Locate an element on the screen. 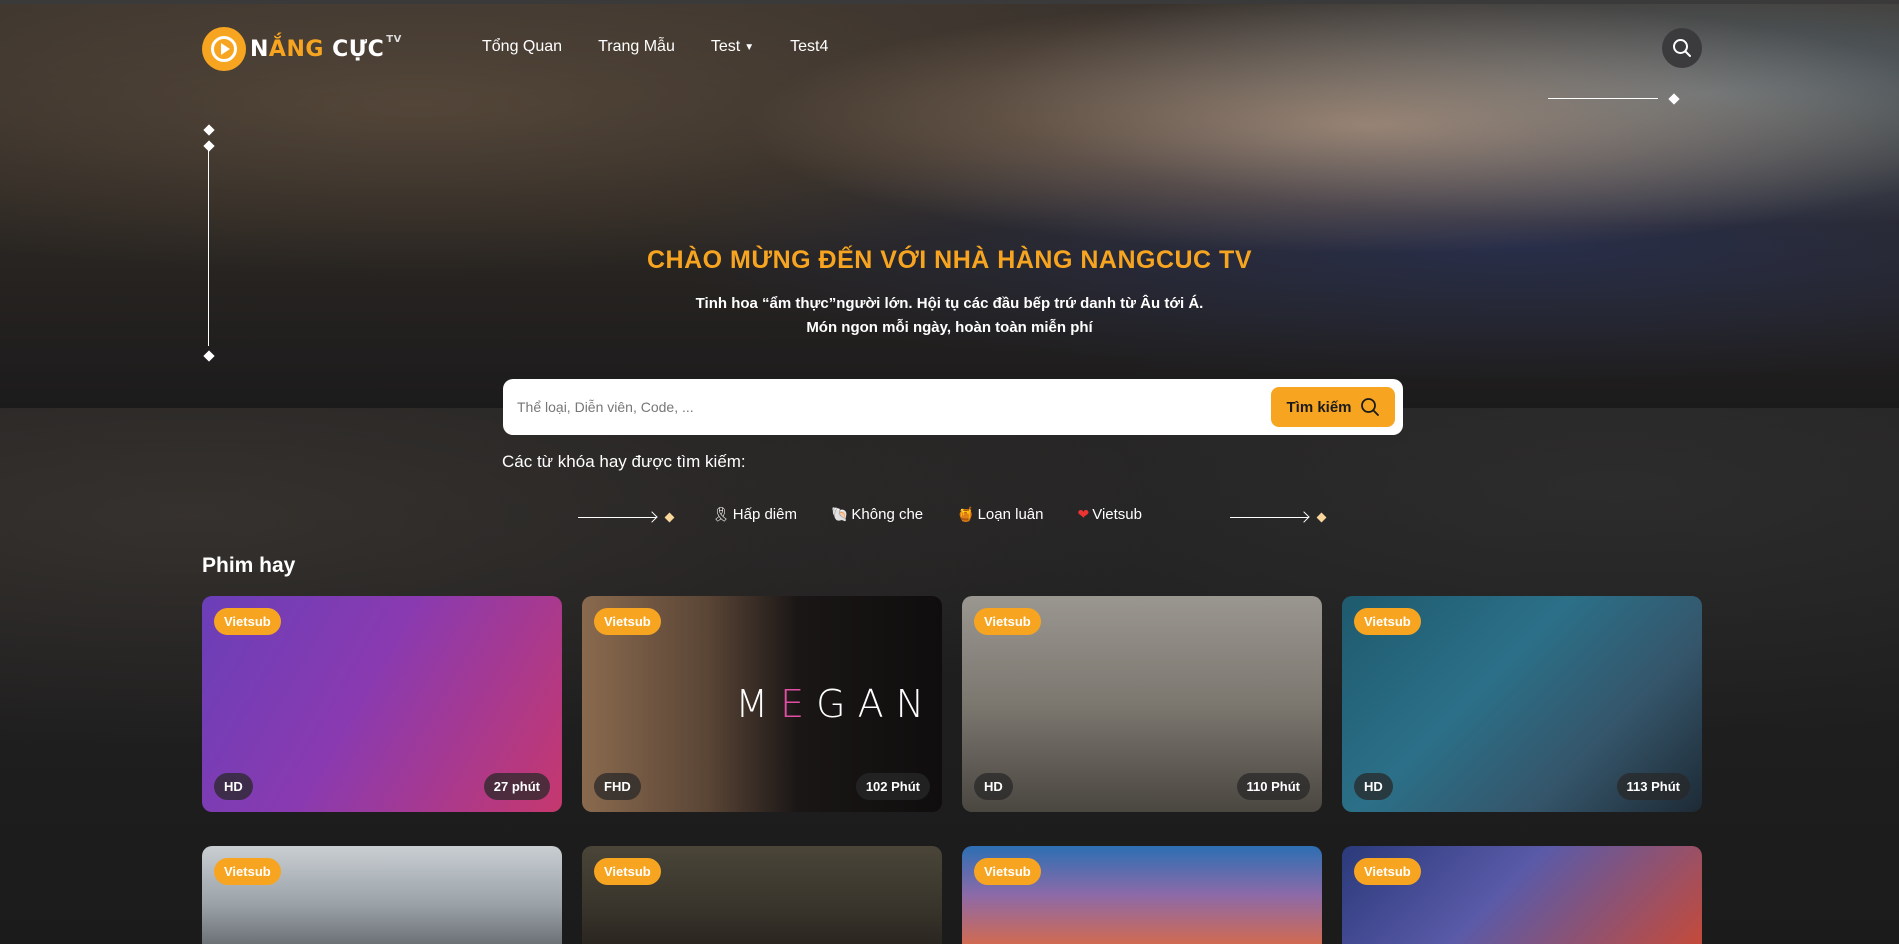  section-title: Phim hay is located at coordinates (249, 565).